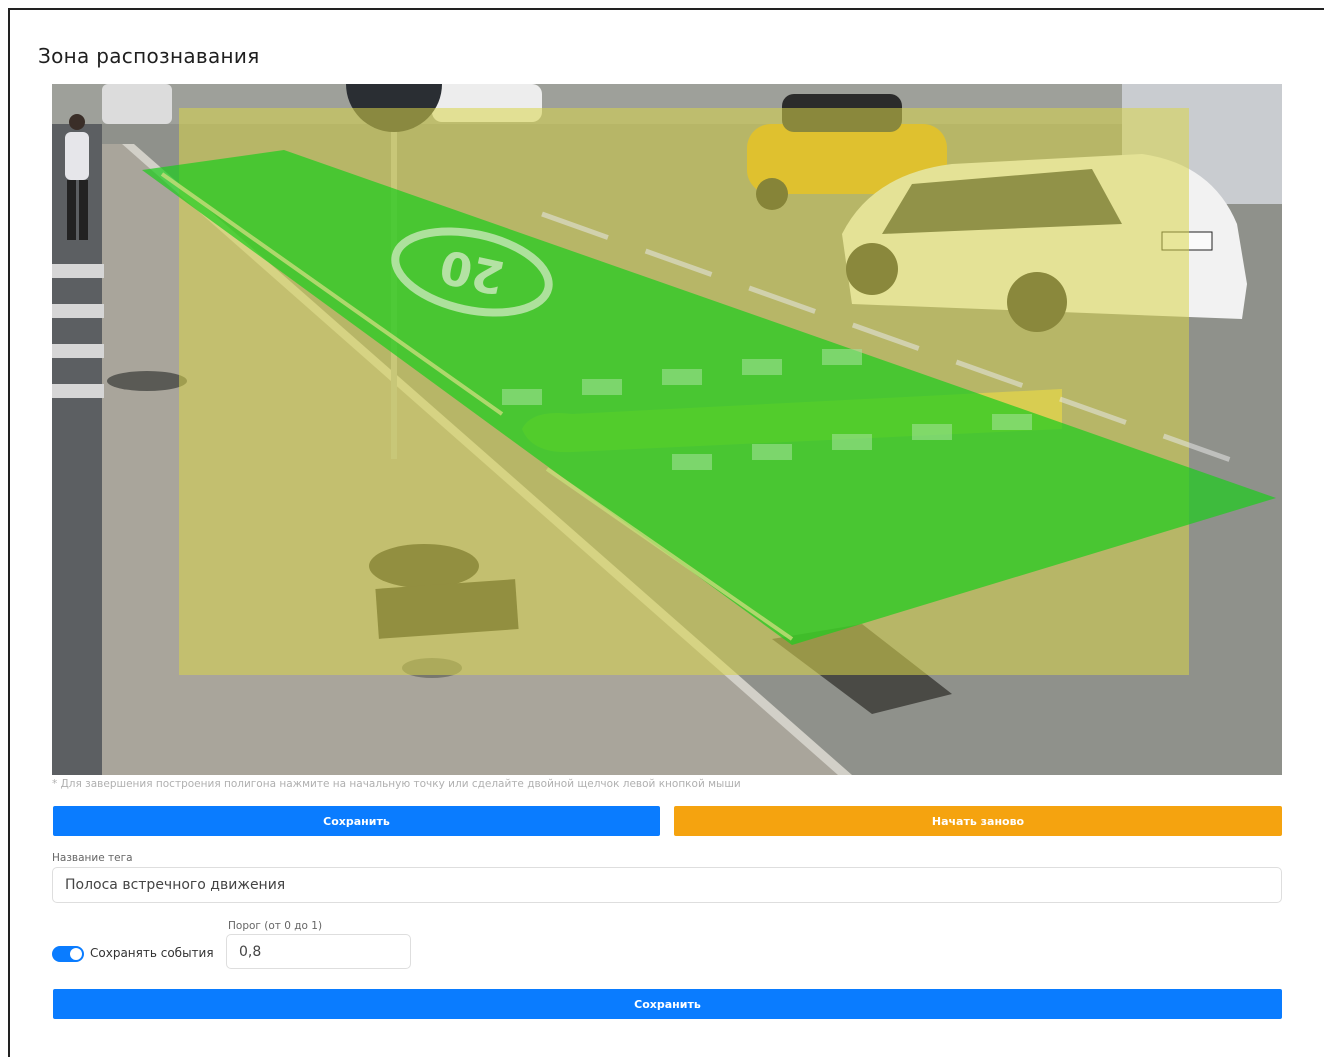  I want to click on manhole, so click(147, 381).